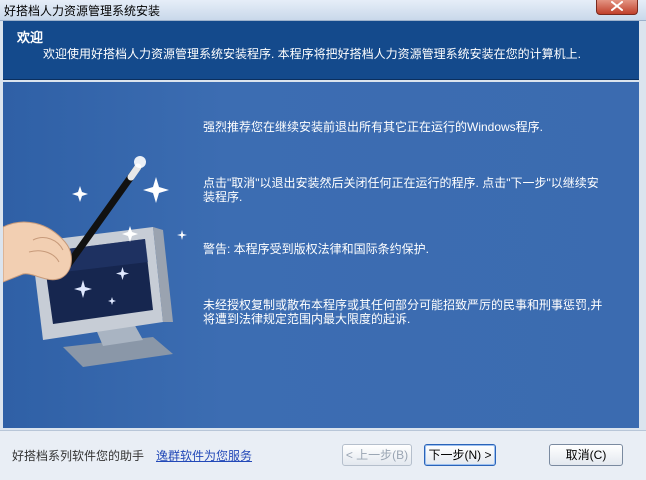 The width and height of the screenshot is (646, 480). What do you see at coordinates (95, 261) in the screenshot?
I see `magic-wand-monitor-illustration` at bounding box center [95, 261].